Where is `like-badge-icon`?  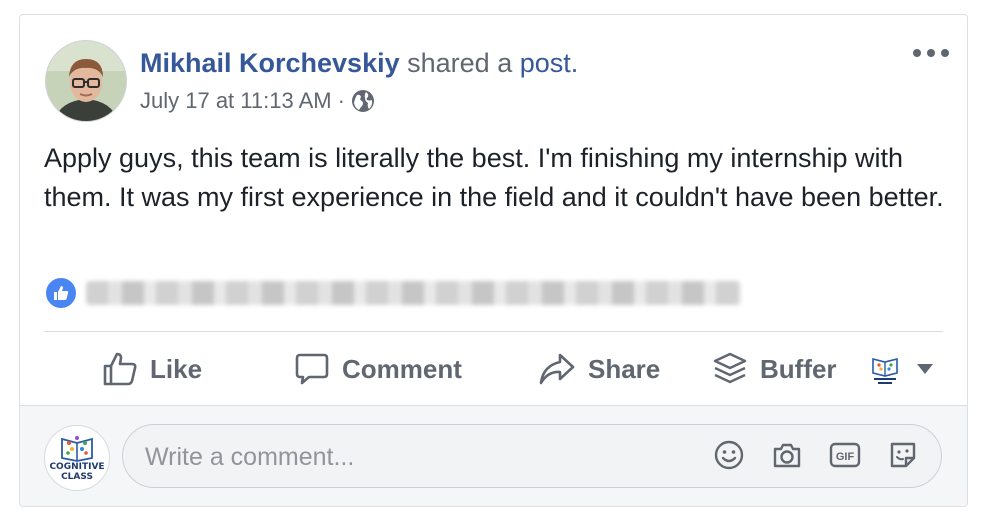 like-badge-icon is located at coordinates (61, 293).